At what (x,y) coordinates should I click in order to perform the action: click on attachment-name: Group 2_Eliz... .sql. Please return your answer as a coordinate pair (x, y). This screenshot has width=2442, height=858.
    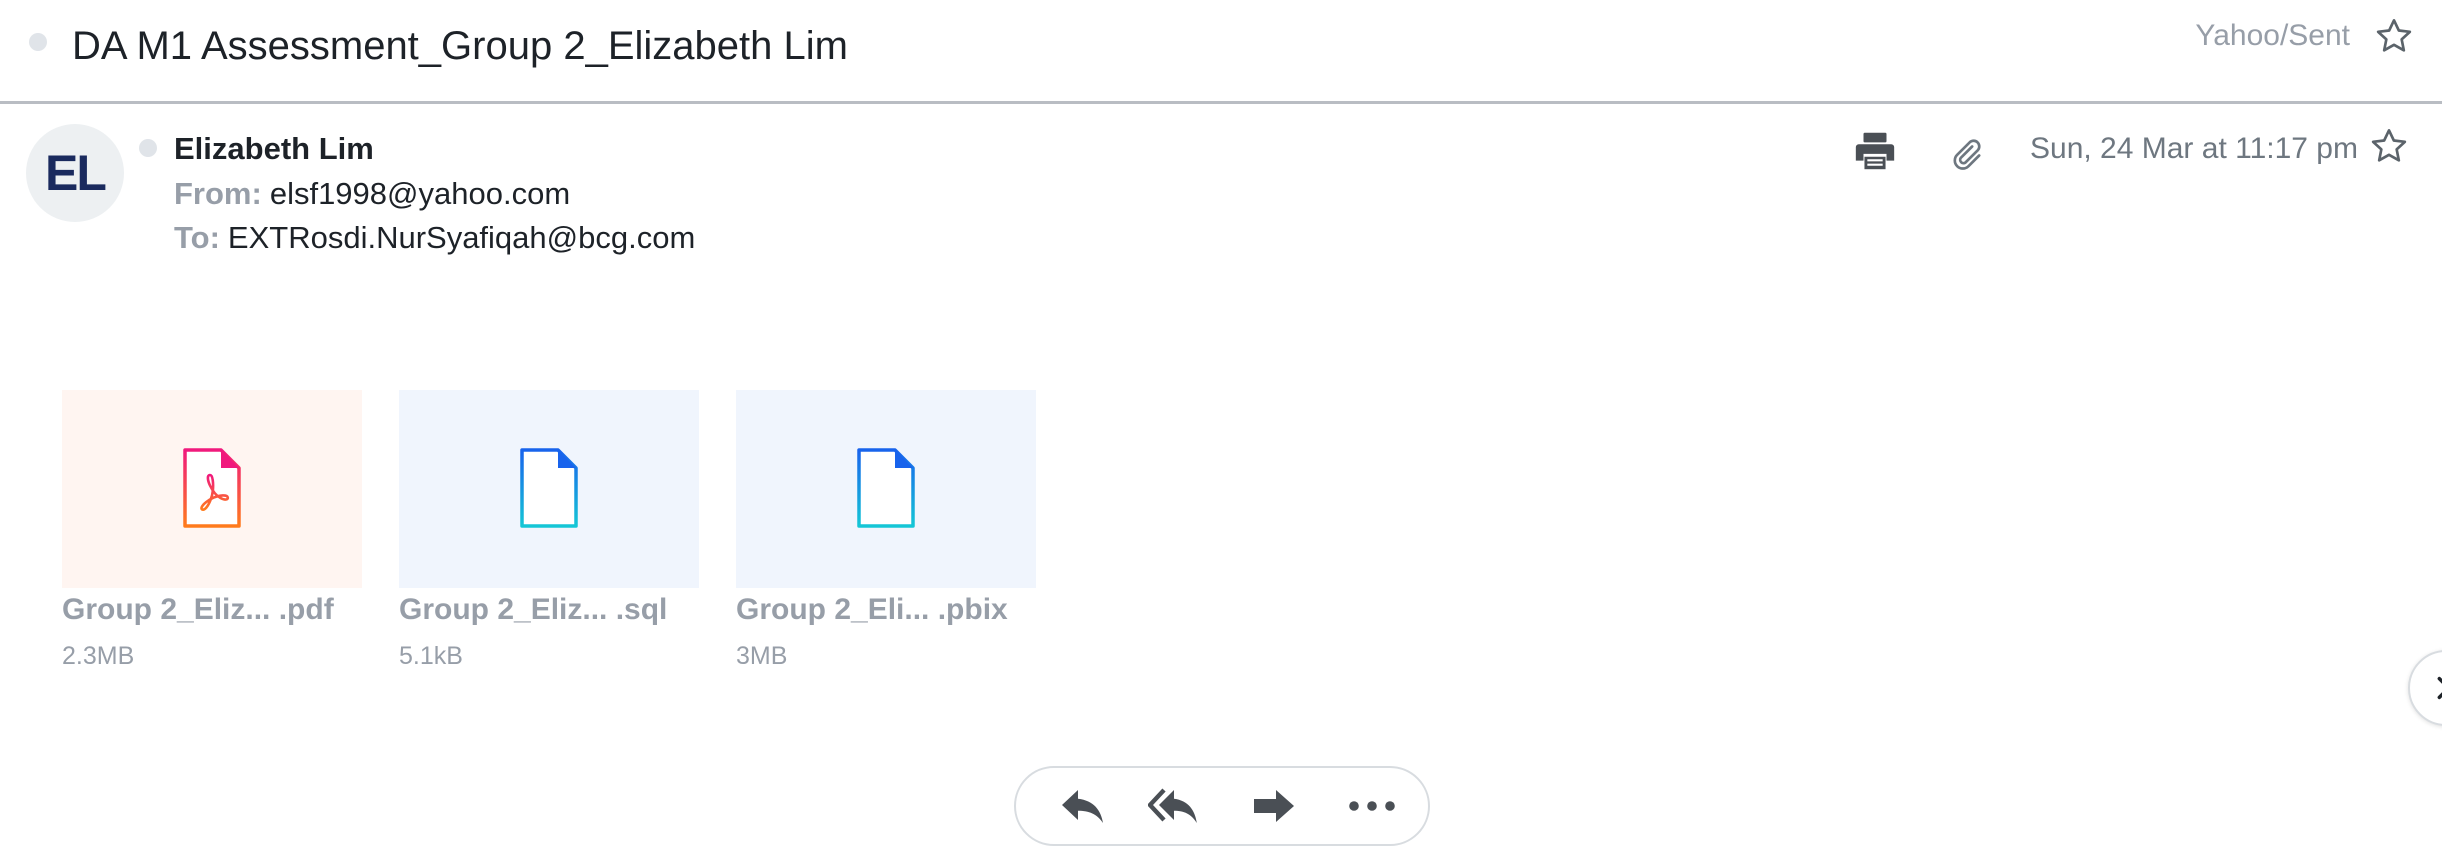
    Looking at the image, I should click on (533, 610).